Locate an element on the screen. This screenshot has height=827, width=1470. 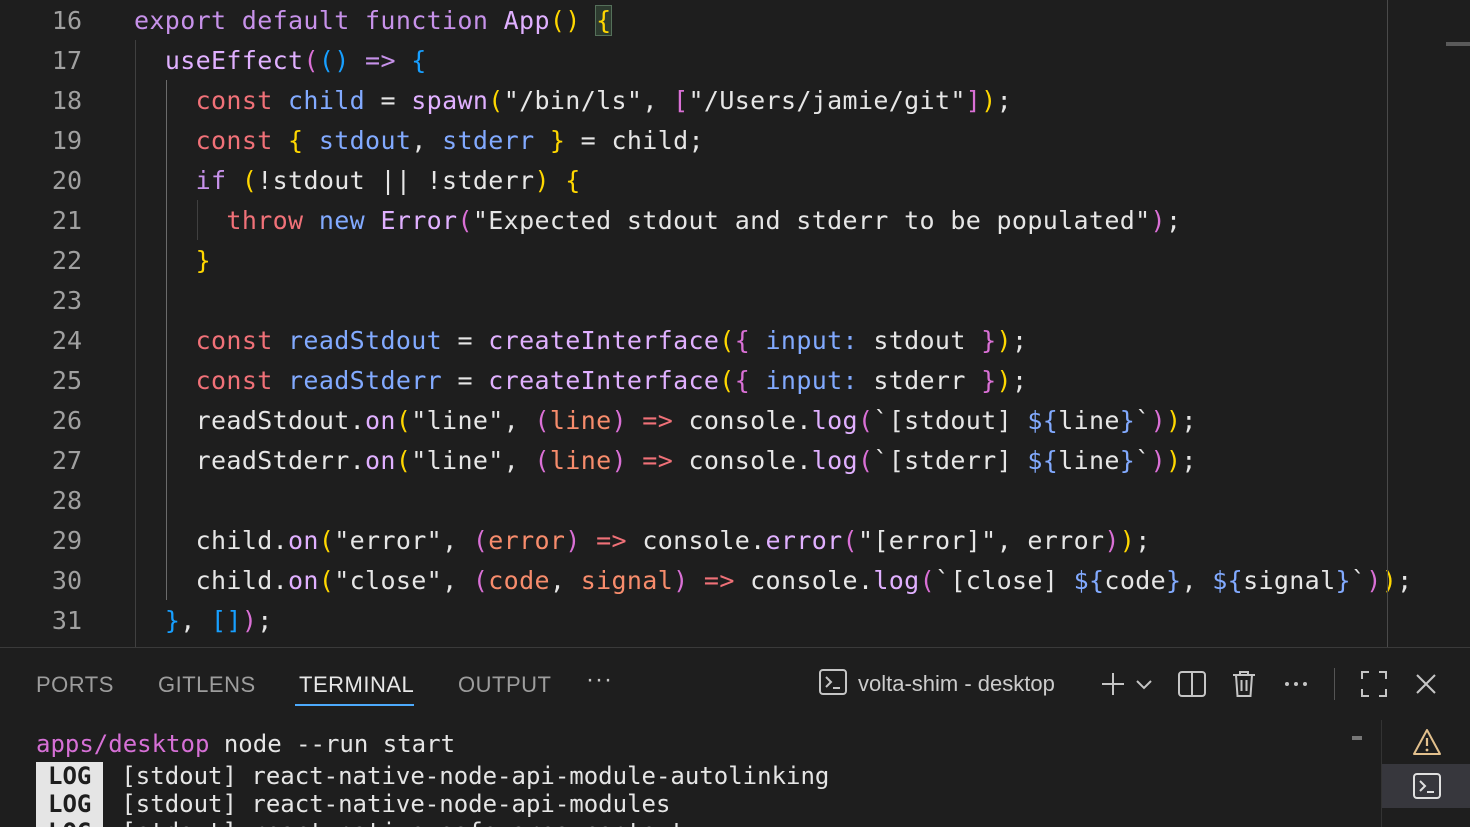
terminal-command-line: apps/desktop node --run start is located at coordinates (245, 744).